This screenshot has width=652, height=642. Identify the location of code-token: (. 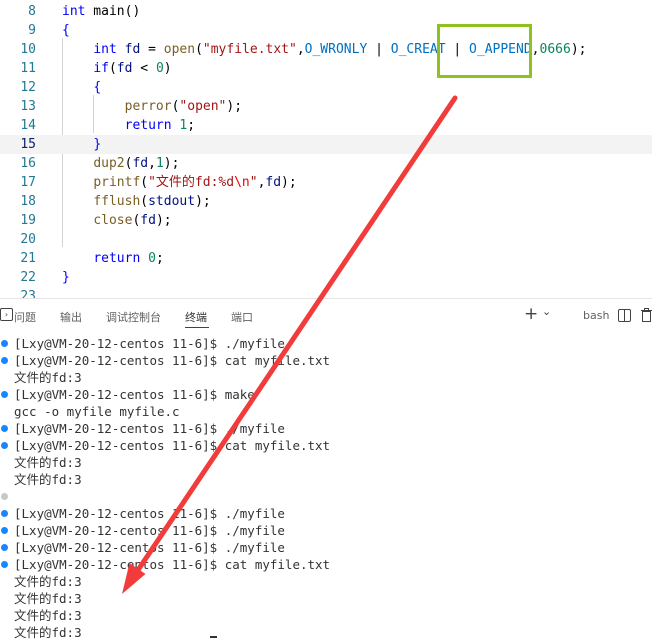
(112, 68).